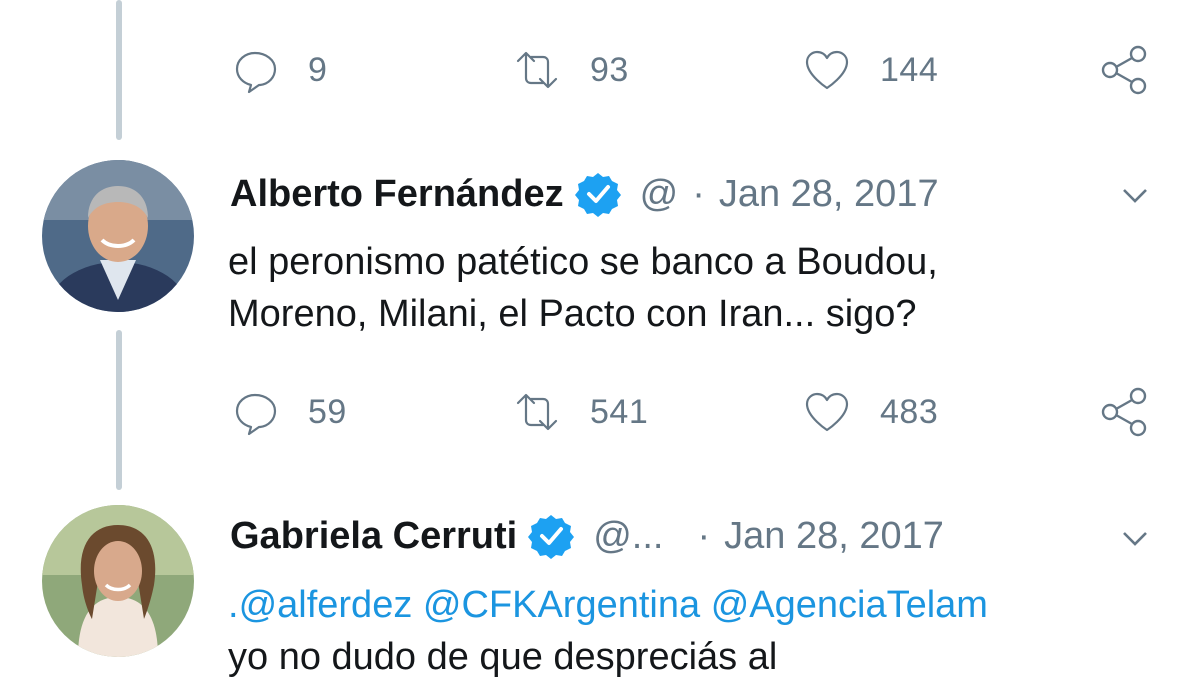  What do you see at coordinates (580, 412) in the screenshot?
I see `retweet-button: 541` at bounding box center [580, 412].